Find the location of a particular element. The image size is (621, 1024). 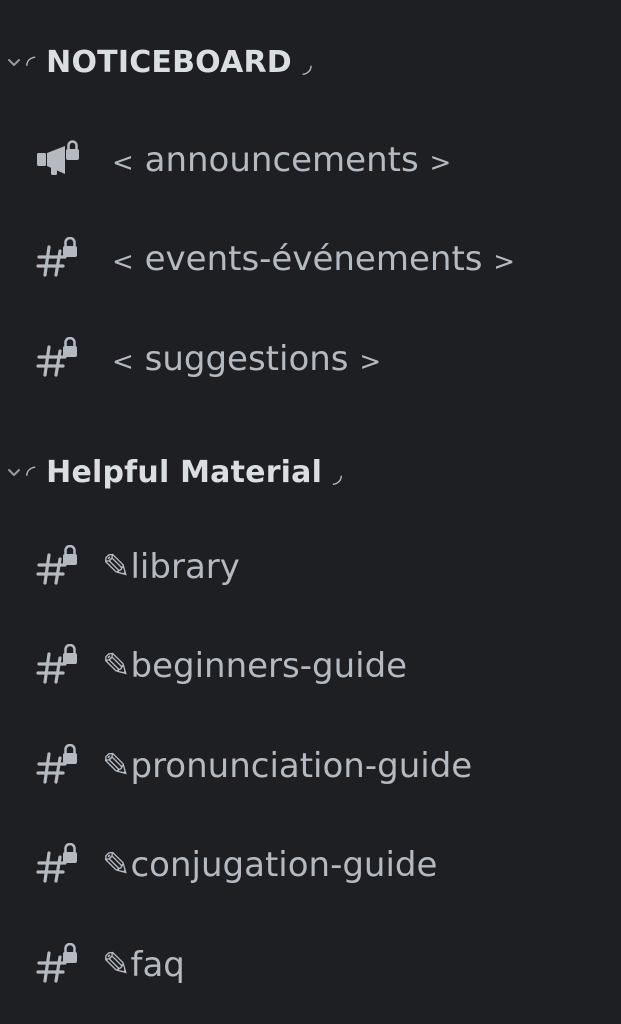

category-label: ◜ Helpful Material ◞ is located at coordinates (184, 472).